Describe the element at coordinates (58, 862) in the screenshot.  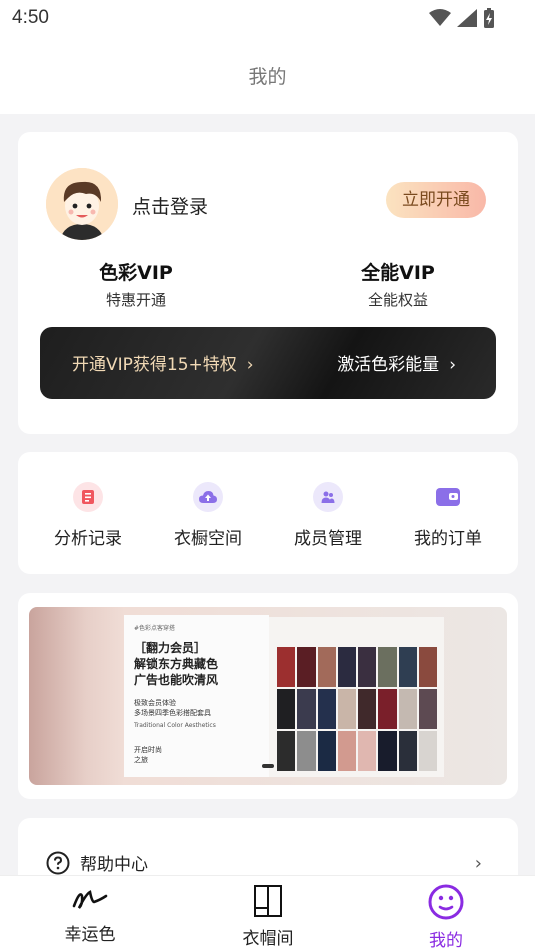
I see `question-icon` at that location.